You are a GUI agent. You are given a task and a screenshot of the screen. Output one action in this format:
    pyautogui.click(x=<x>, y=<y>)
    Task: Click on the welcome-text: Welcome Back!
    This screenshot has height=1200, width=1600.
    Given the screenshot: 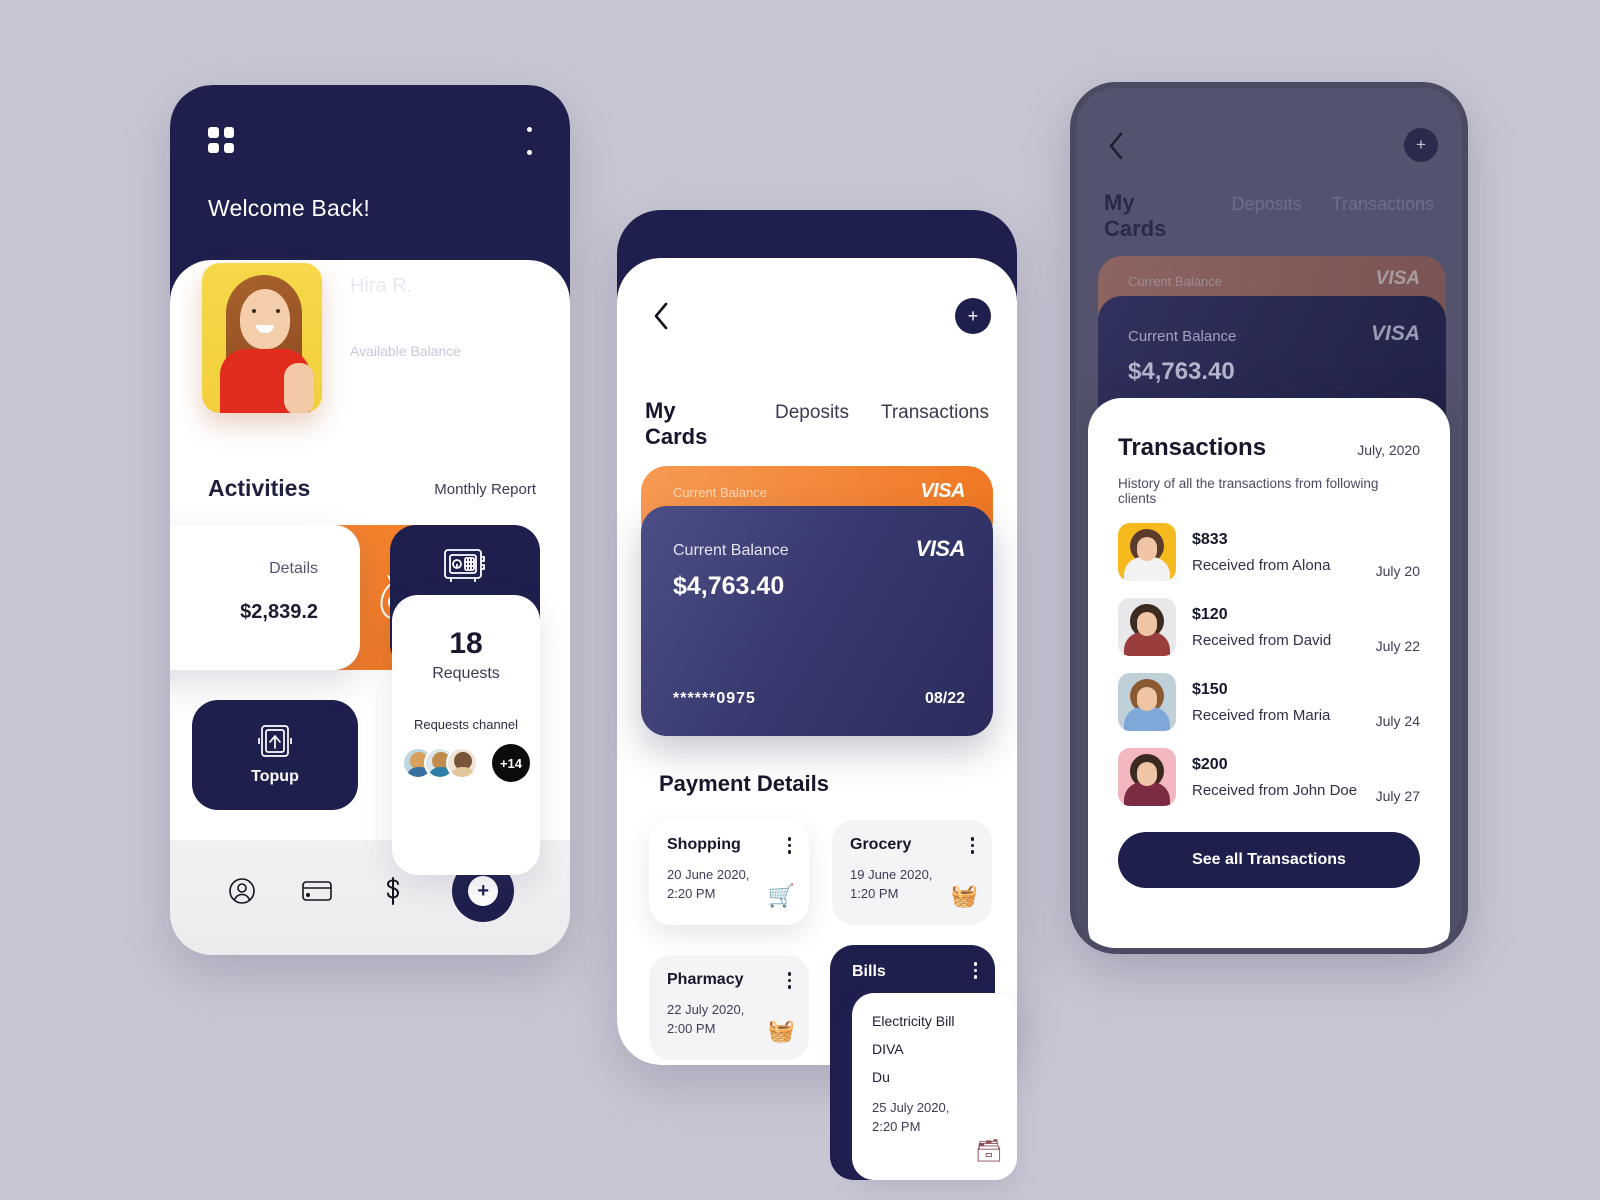 What is the action you would take?
    pyautogui.click(x=289, y=208)
    